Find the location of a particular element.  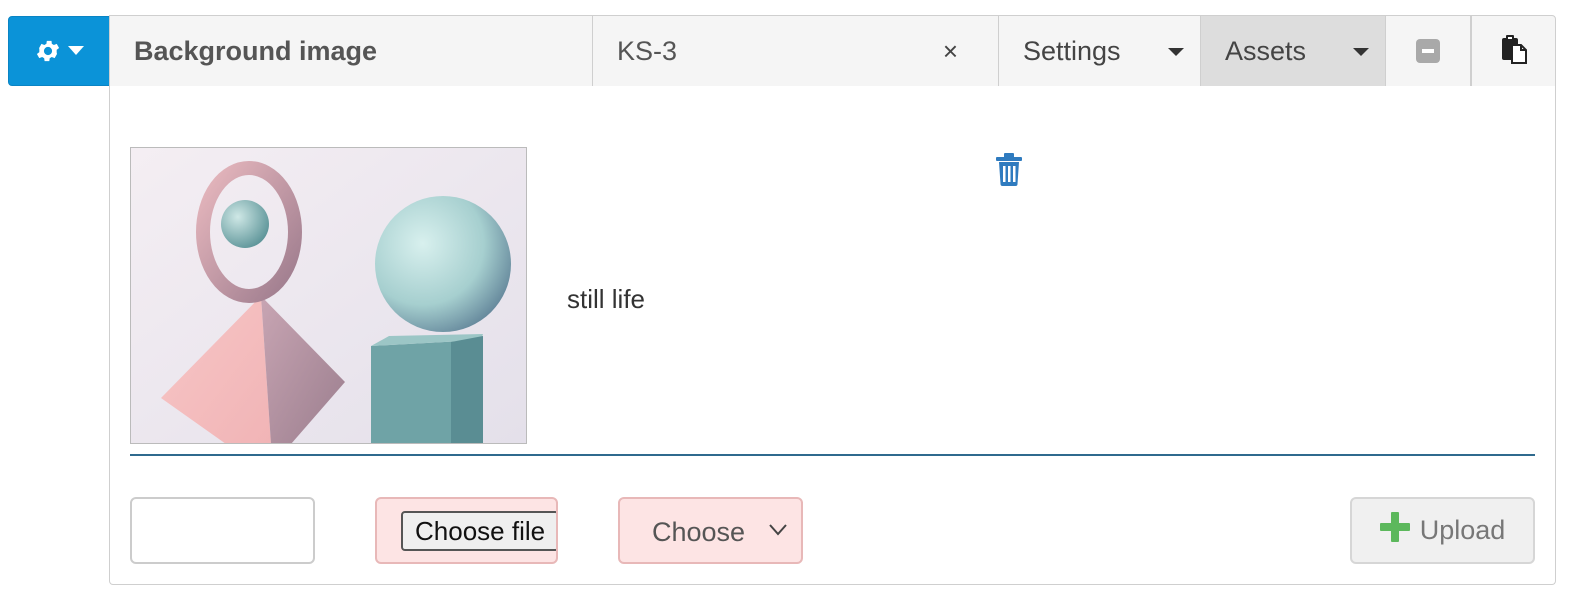

panel-header: Background image KS-3 × Settings Assets is located at coordinates (832, 51).